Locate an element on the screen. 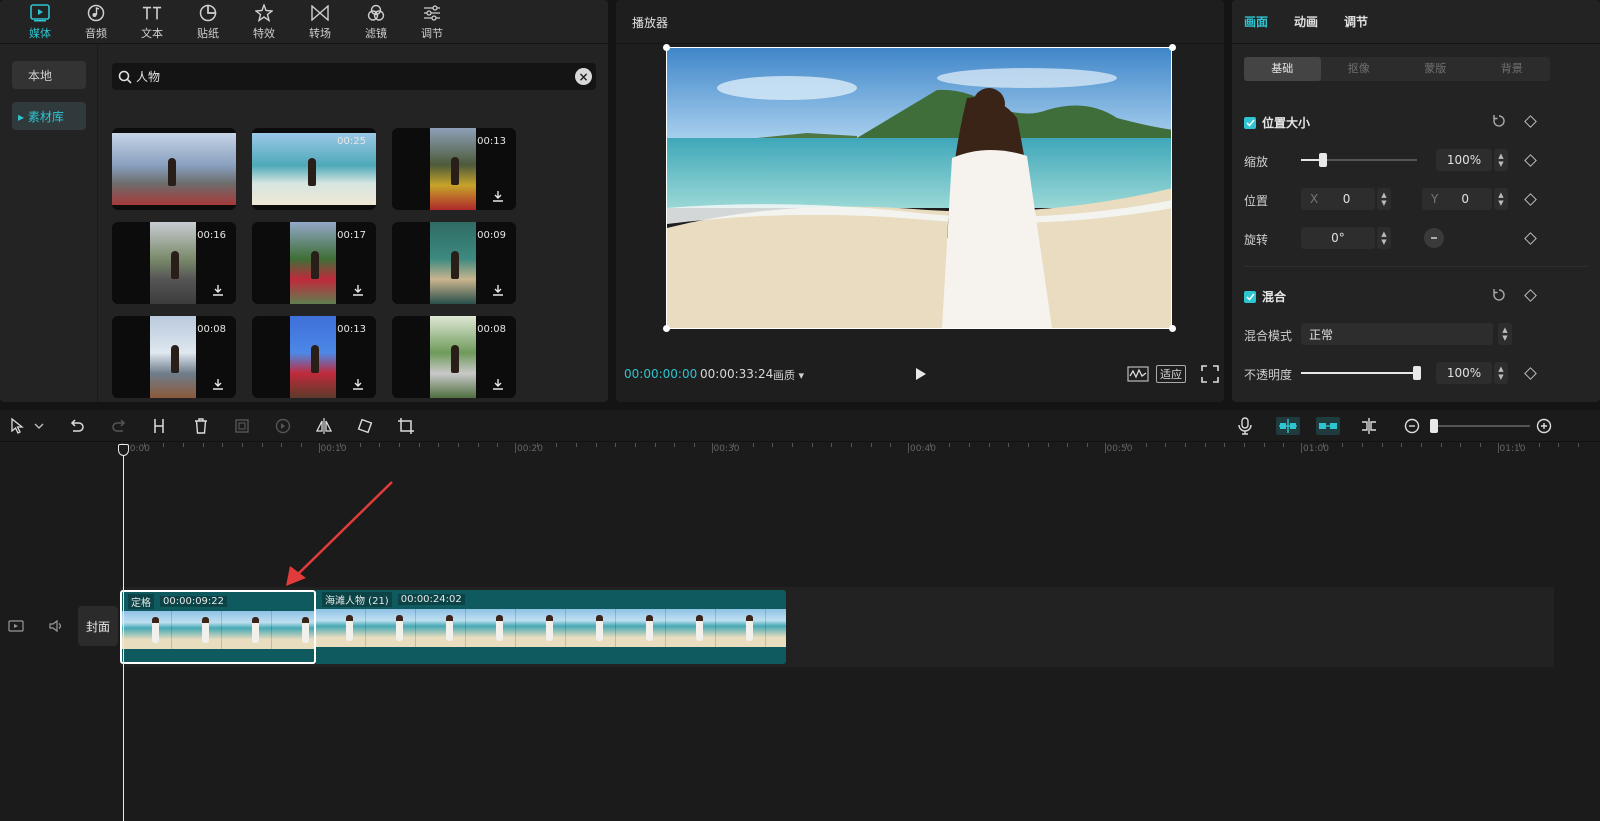 The width and height of the screenshot is (1600, 821). scale-slider-handle is located at coordinates (1323, 160).